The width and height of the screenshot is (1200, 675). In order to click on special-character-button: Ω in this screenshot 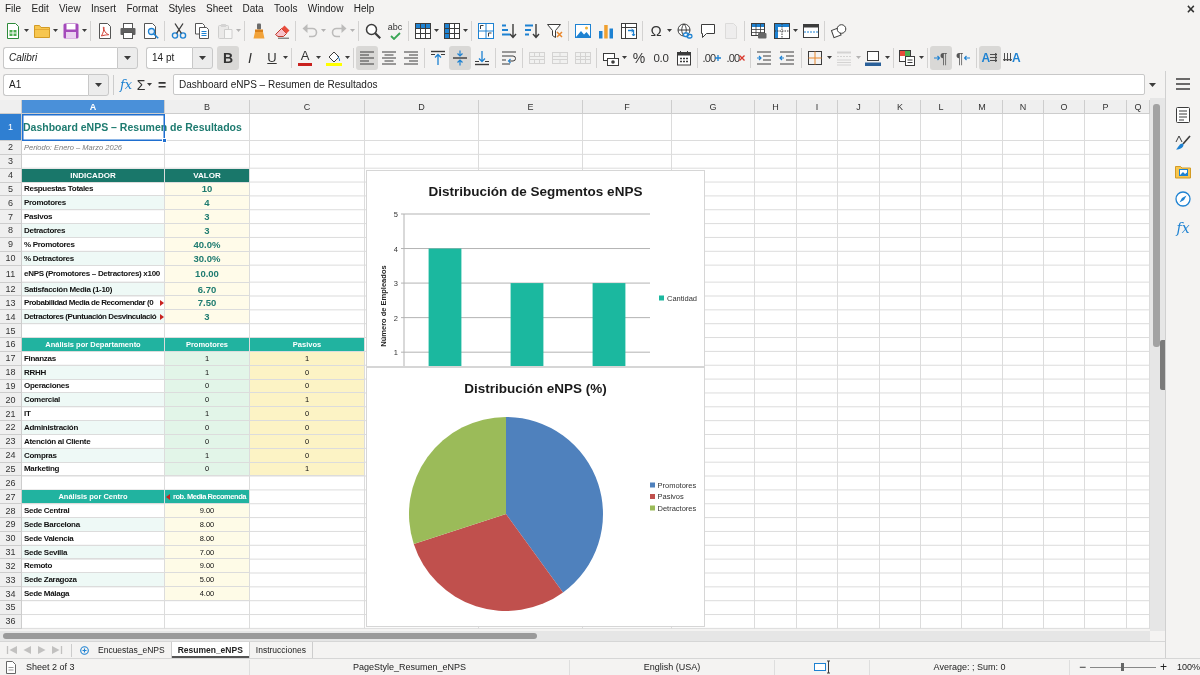, I will do `click(656, 30)`.